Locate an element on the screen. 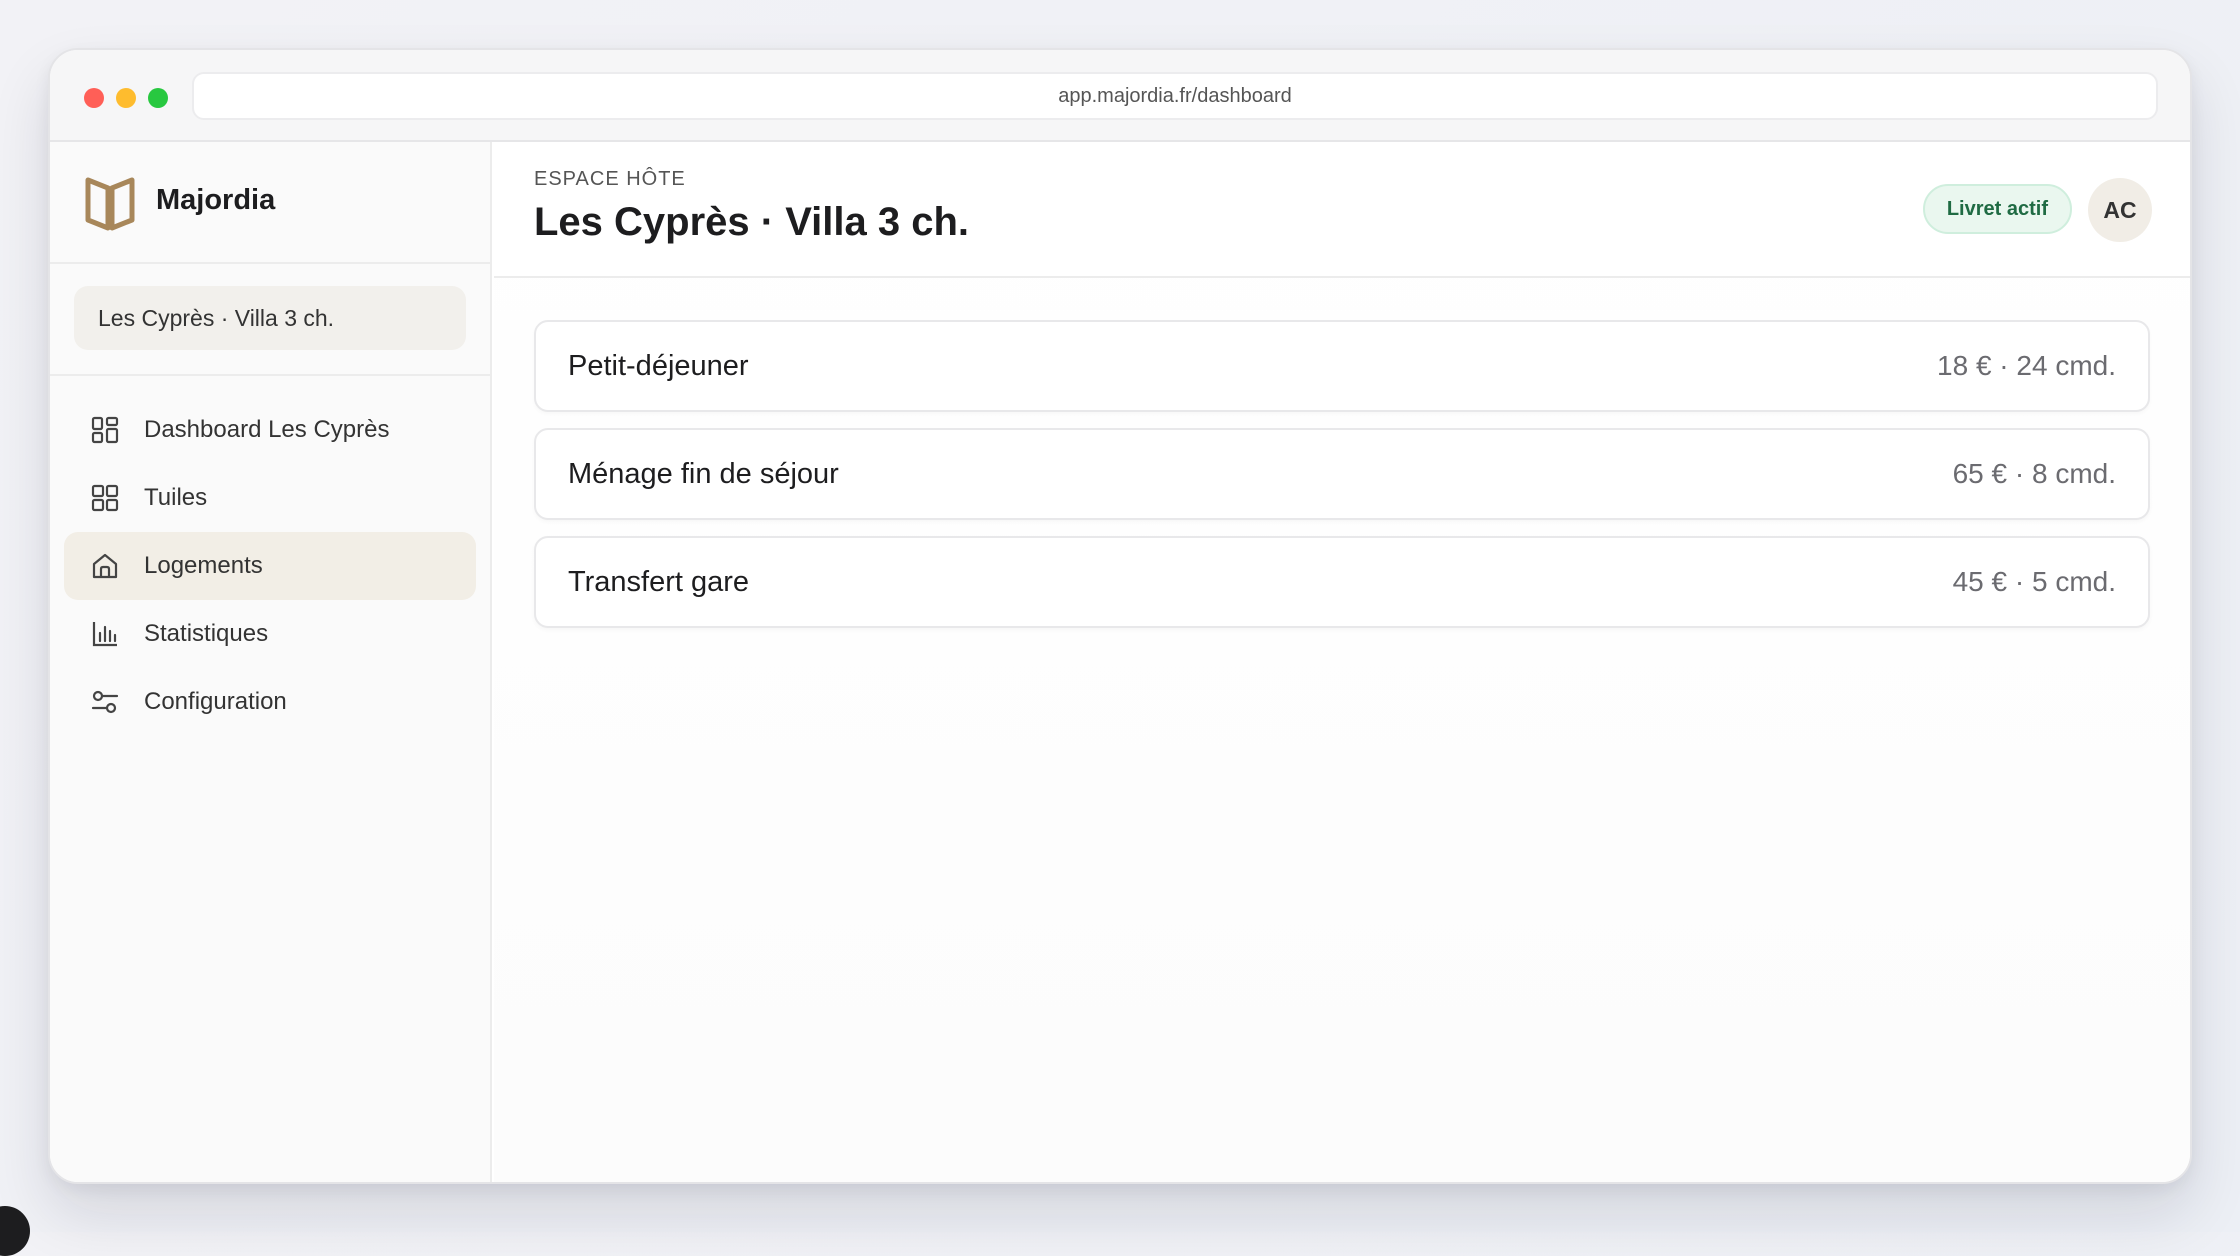 The width and height of the screenshot is (2240, 1256). sidebar-item-label: Configuration is located at coordinates (215, 701).